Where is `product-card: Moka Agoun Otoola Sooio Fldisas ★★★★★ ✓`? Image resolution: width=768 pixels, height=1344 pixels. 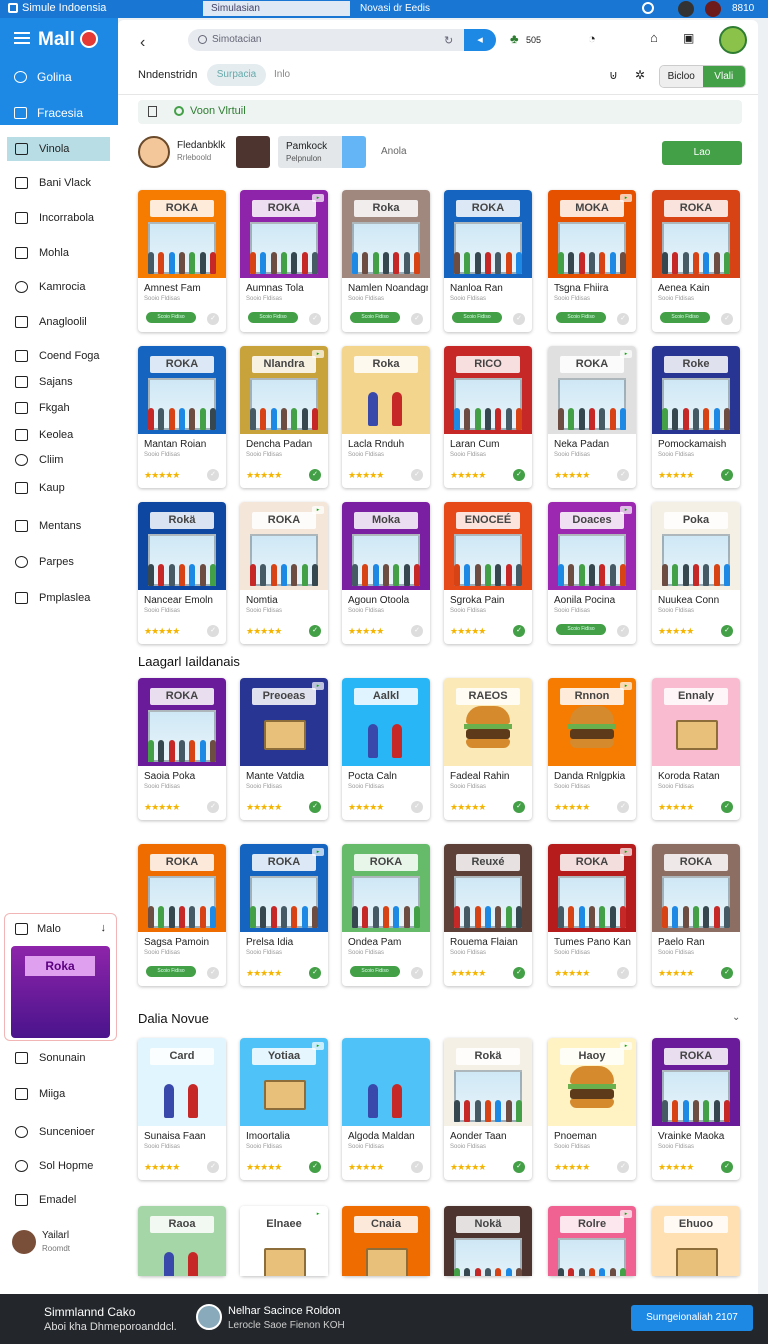 product-card: Moka Agoun Otoola Sooio Fldisas ★★★★★ ✓ is located at coordinates (386, 573).